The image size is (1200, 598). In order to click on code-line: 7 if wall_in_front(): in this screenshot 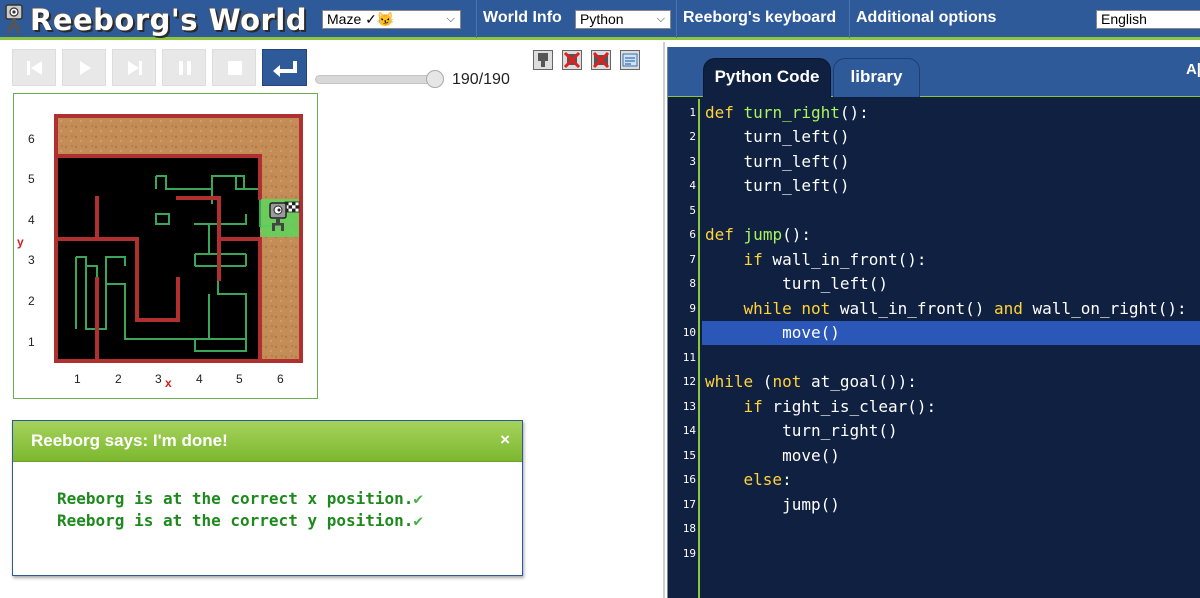, I will do `click(808, 259)`.